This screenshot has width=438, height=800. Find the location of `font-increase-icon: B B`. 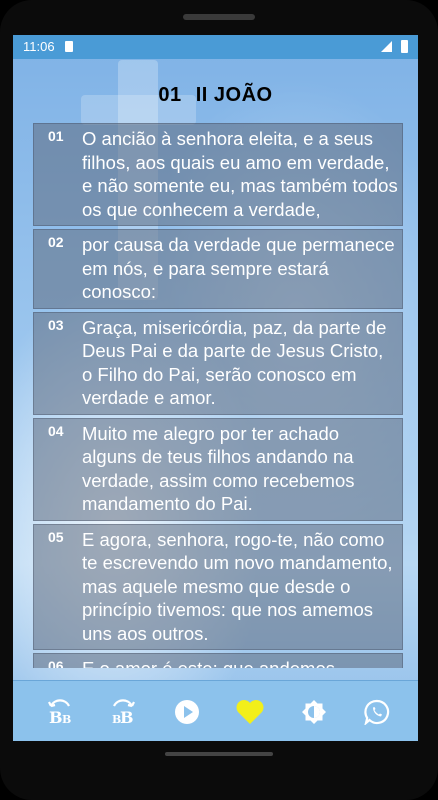

font-increase-icon: B B is located at coordinates (123, 713).